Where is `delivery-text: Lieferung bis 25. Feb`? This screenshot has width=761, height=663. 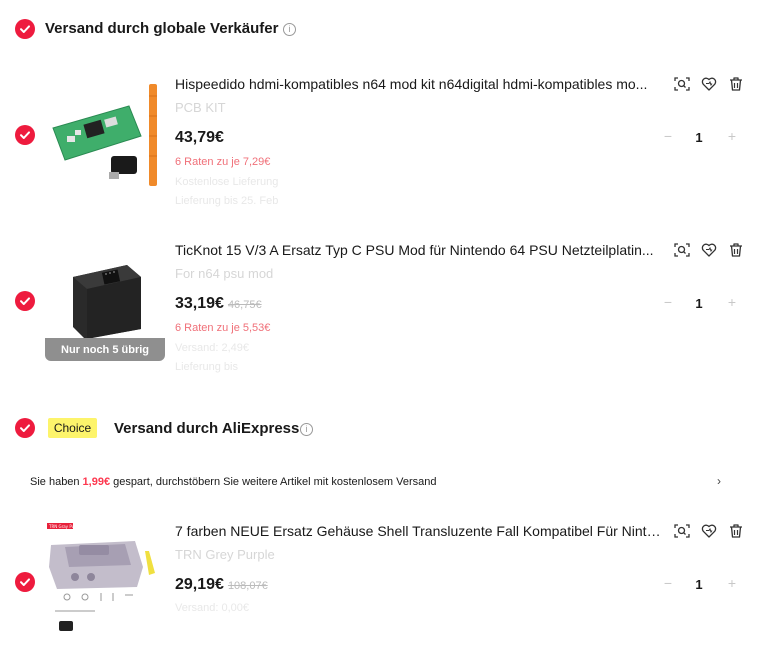 delivery-text: Lieferung bis 25. Feb is located at coordinates (227, 201).